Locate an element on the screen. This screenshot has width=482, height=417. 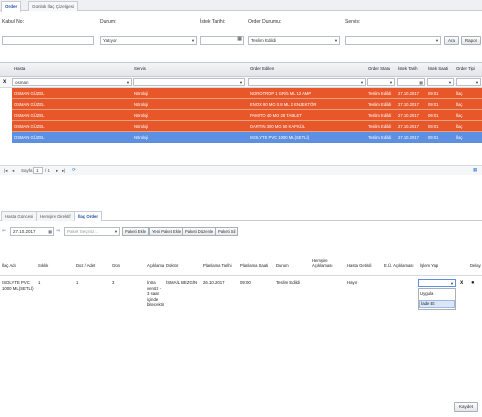
islem-yap-select: ▼ is located at coordinates (437, 283).